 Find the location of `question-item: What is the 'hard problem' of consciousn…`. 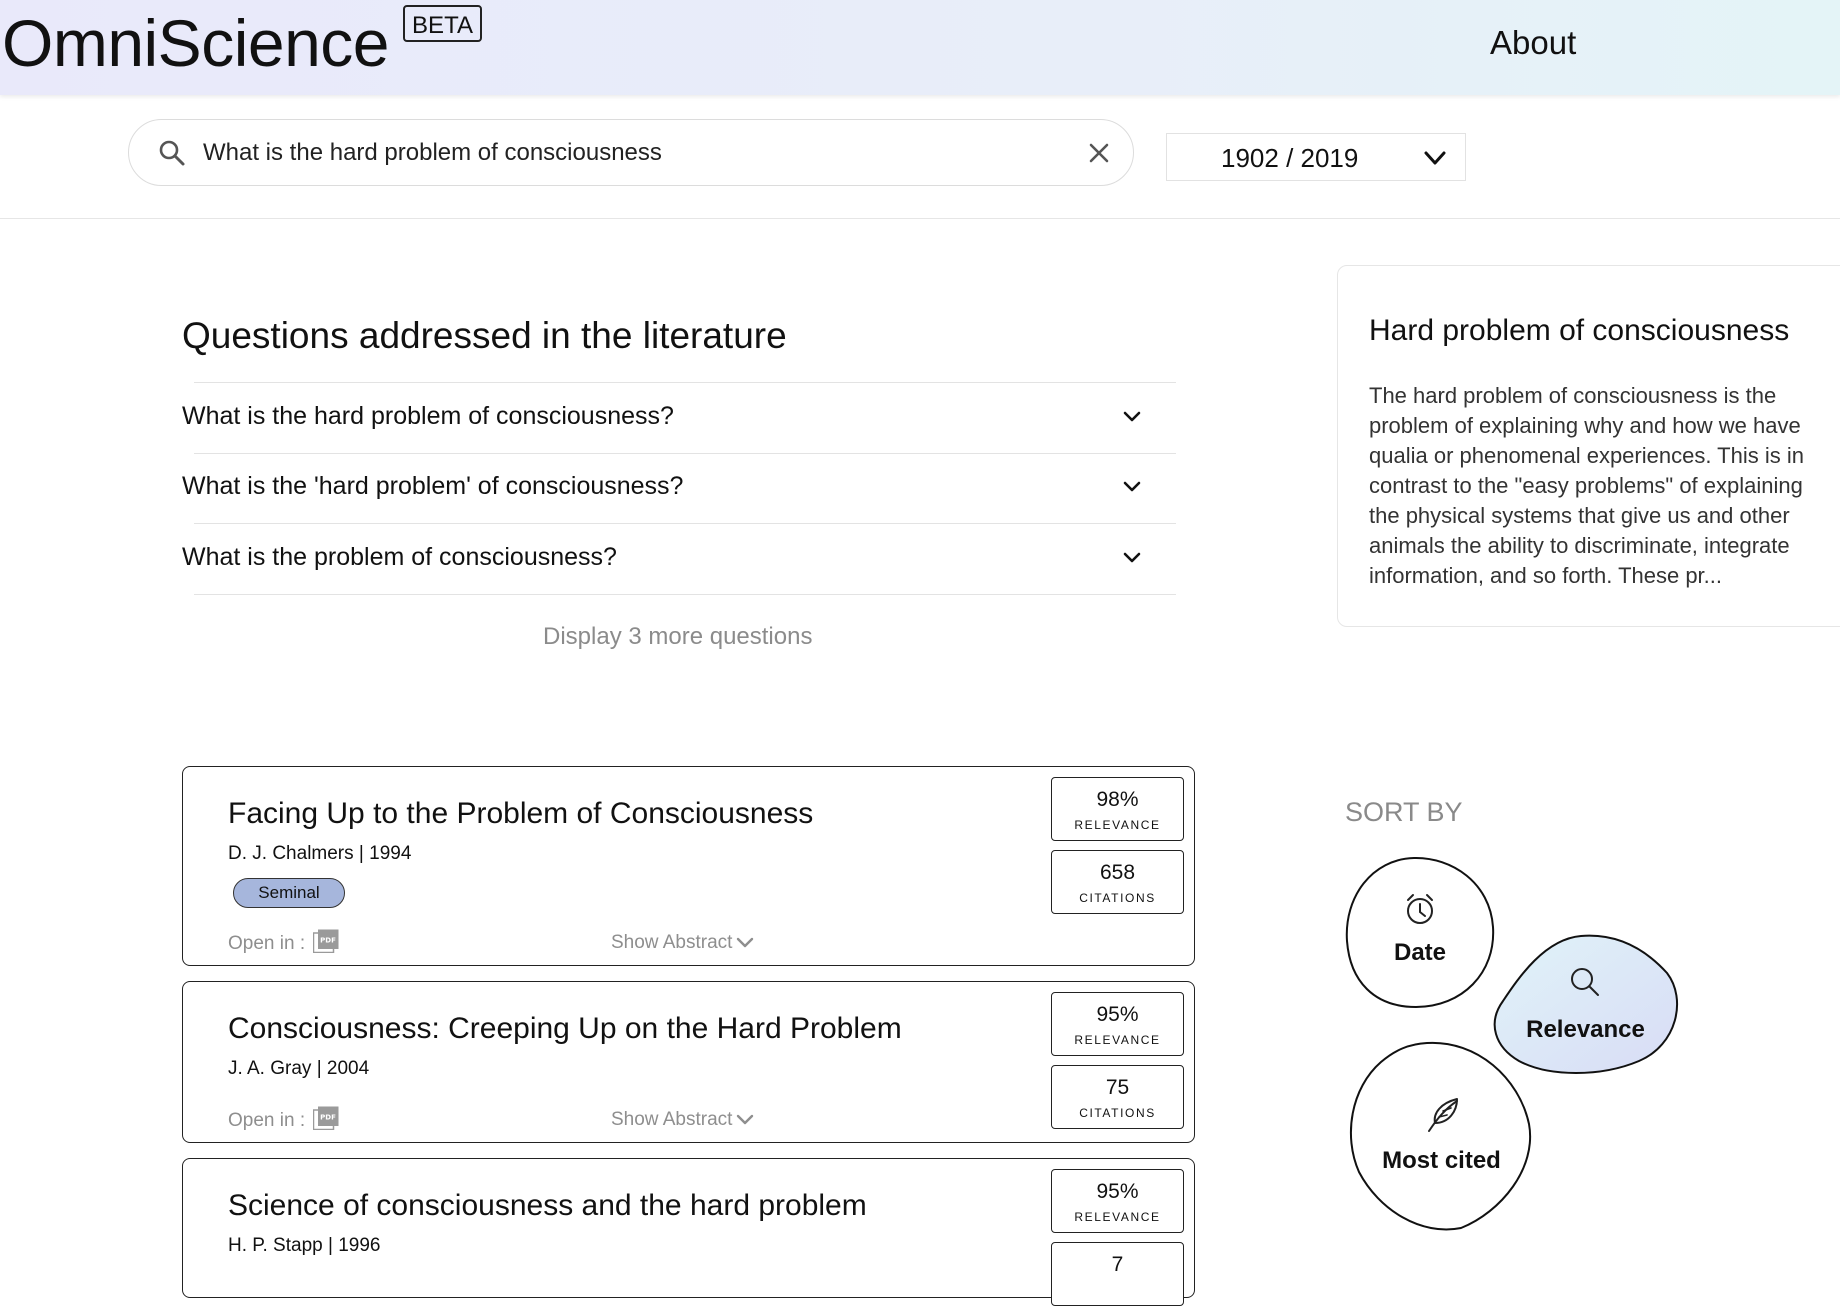

question-item: What is the 'hard problem' of consciousn… is located at coordinates (672, 488).